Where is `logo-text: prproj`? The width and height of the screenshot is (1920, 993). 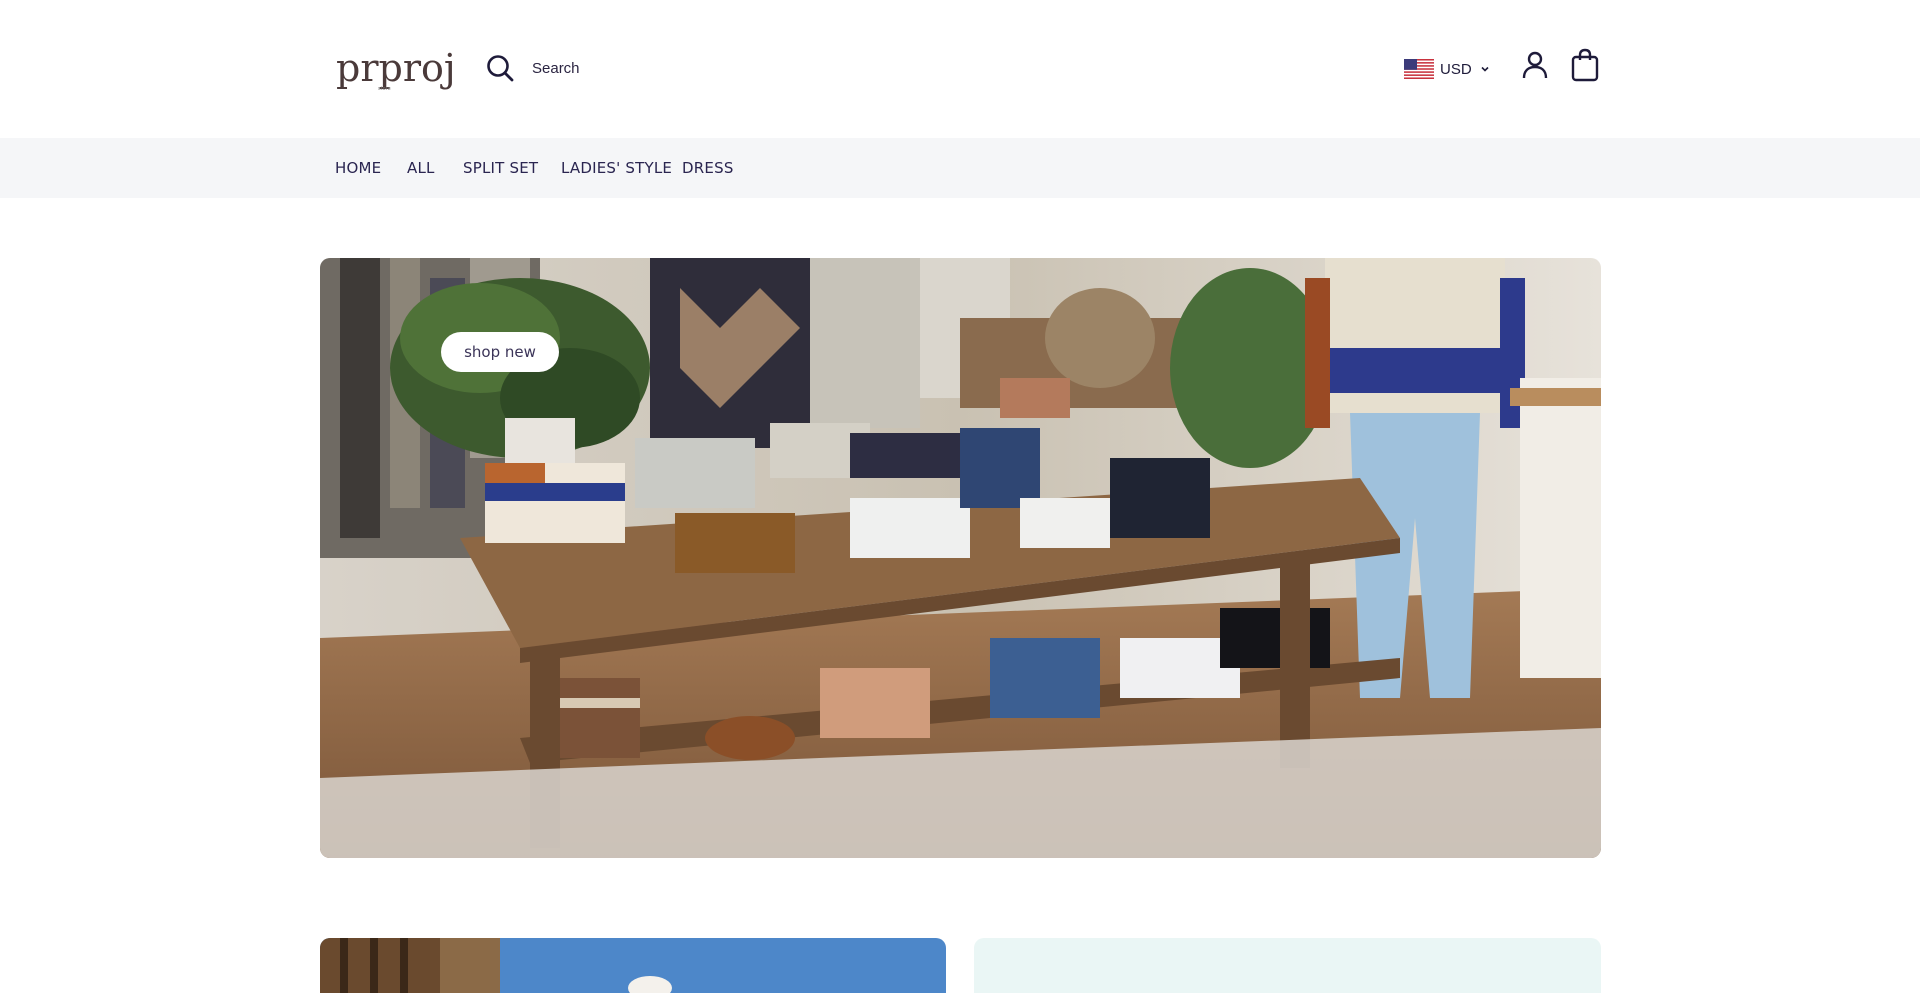
logo-text: prproj is located at coordinates (396, 68).